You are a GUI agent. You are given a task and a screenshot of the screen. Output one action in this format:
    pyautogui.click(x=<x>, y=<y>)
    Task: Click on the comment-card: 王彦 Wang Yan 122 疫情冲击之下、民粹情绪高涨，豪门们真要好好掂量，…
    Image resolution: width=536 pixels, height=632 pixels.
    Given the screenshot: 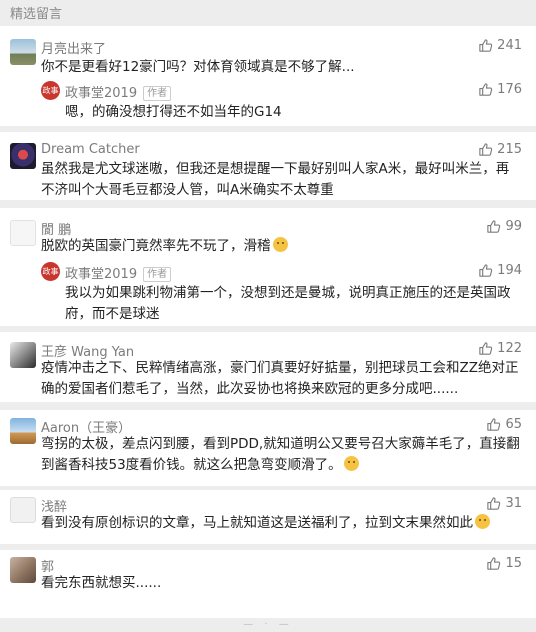 What is the action you would take?
    pyautogui.click(x=268, y=367)
    